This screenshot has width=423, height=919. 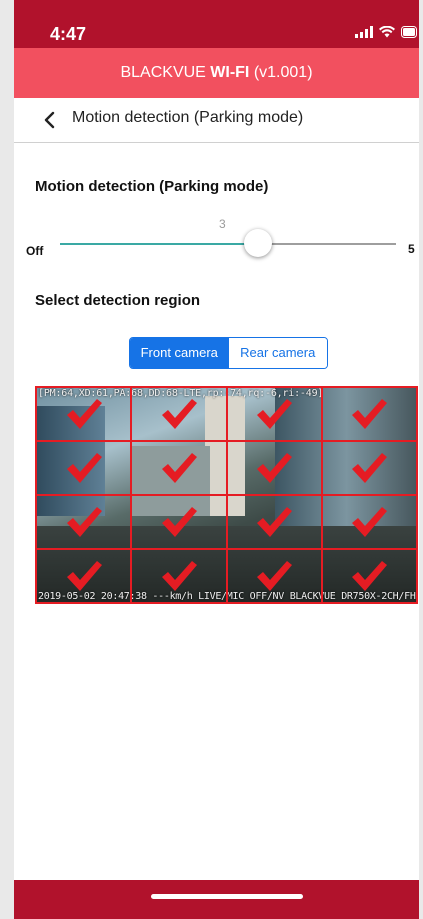 I want to click on slider-track-filled, so click(x=161, y=244).